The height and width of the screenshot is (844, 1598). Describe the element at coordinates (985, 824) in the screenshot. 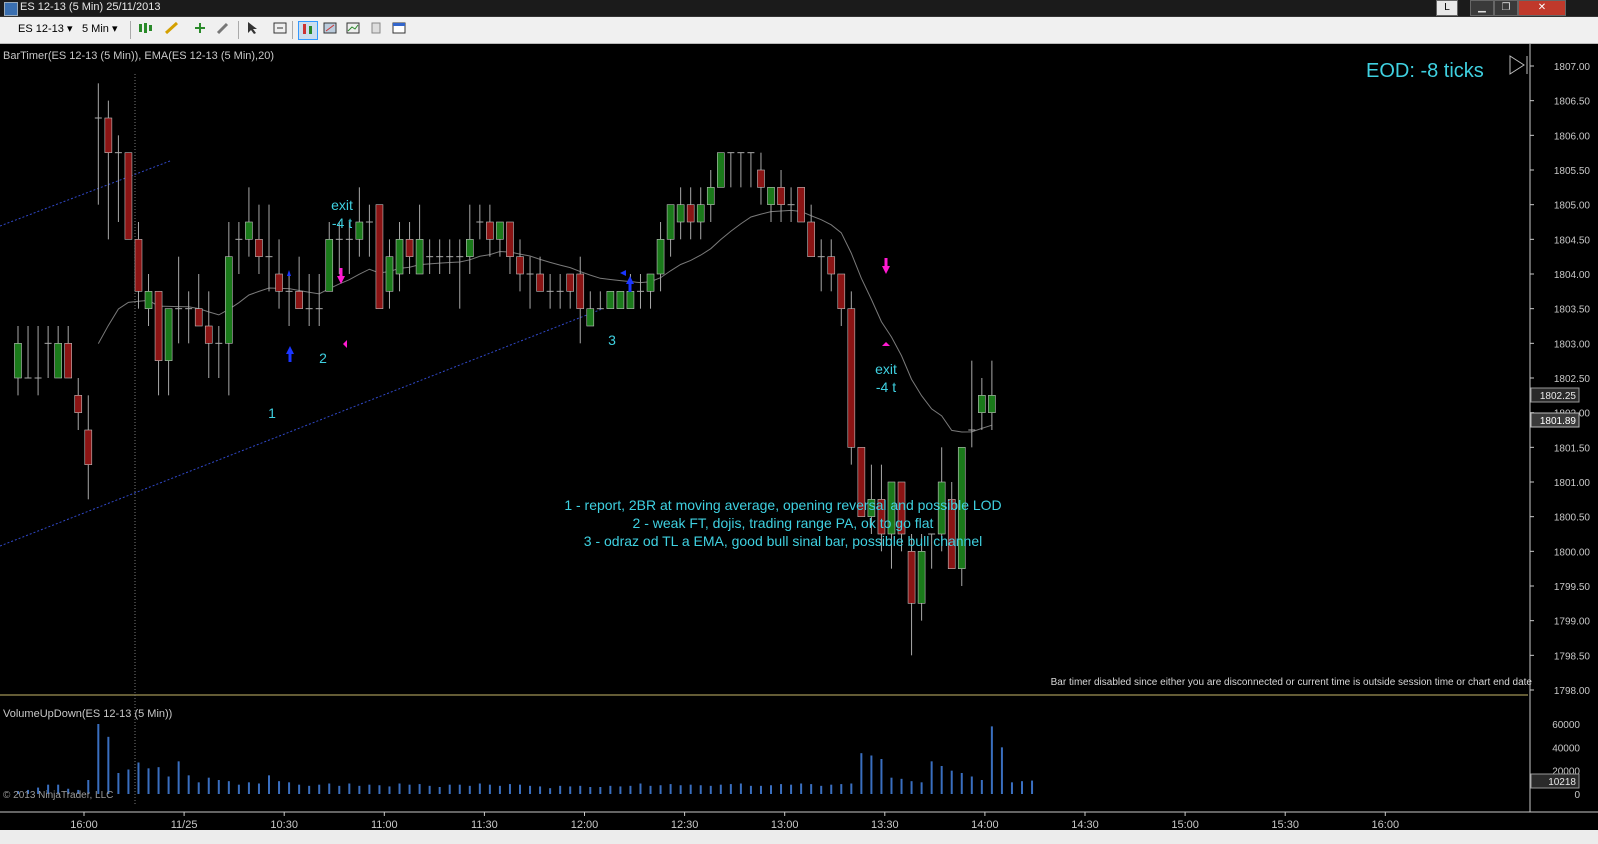

I see `time-tick-label: 14:00` at that location.